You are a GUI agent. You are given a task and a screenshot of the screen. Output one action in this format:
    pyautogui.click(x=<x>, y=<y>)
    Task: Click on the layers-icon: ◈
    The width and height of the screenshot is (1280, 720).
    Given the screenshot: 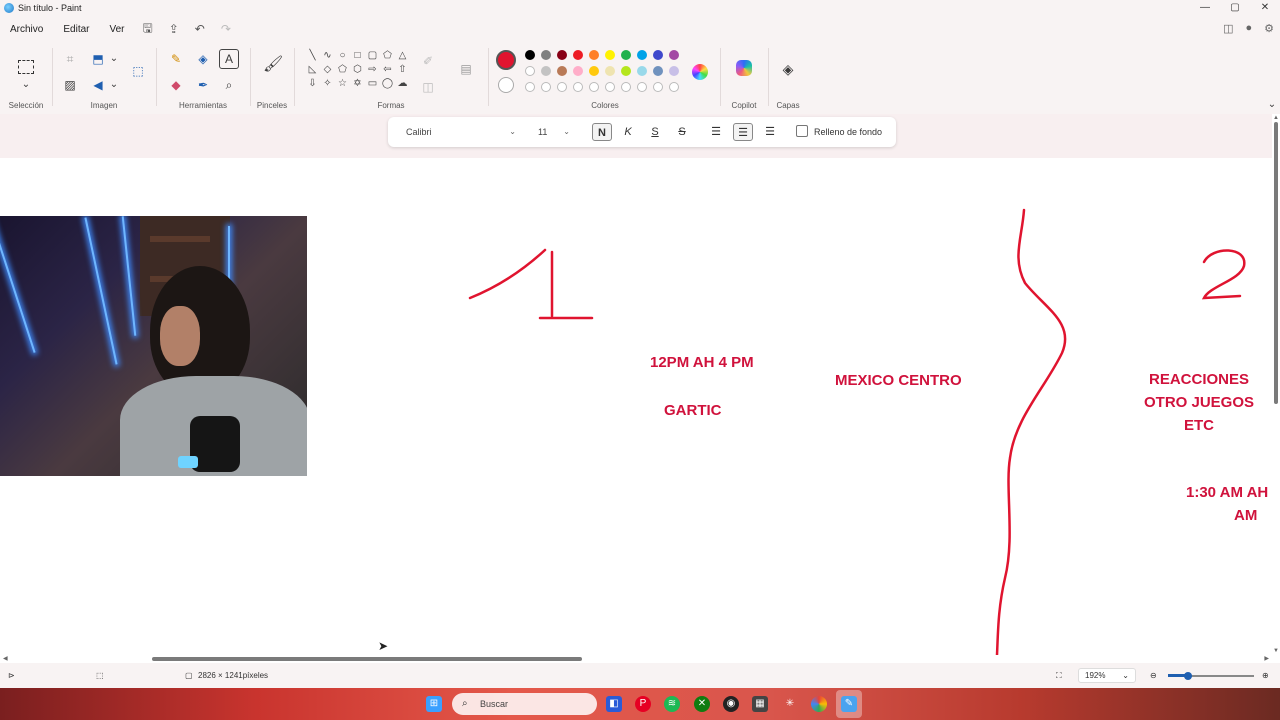 What is the action you would take?
    pyautogui.click(x=788, y=69)
    